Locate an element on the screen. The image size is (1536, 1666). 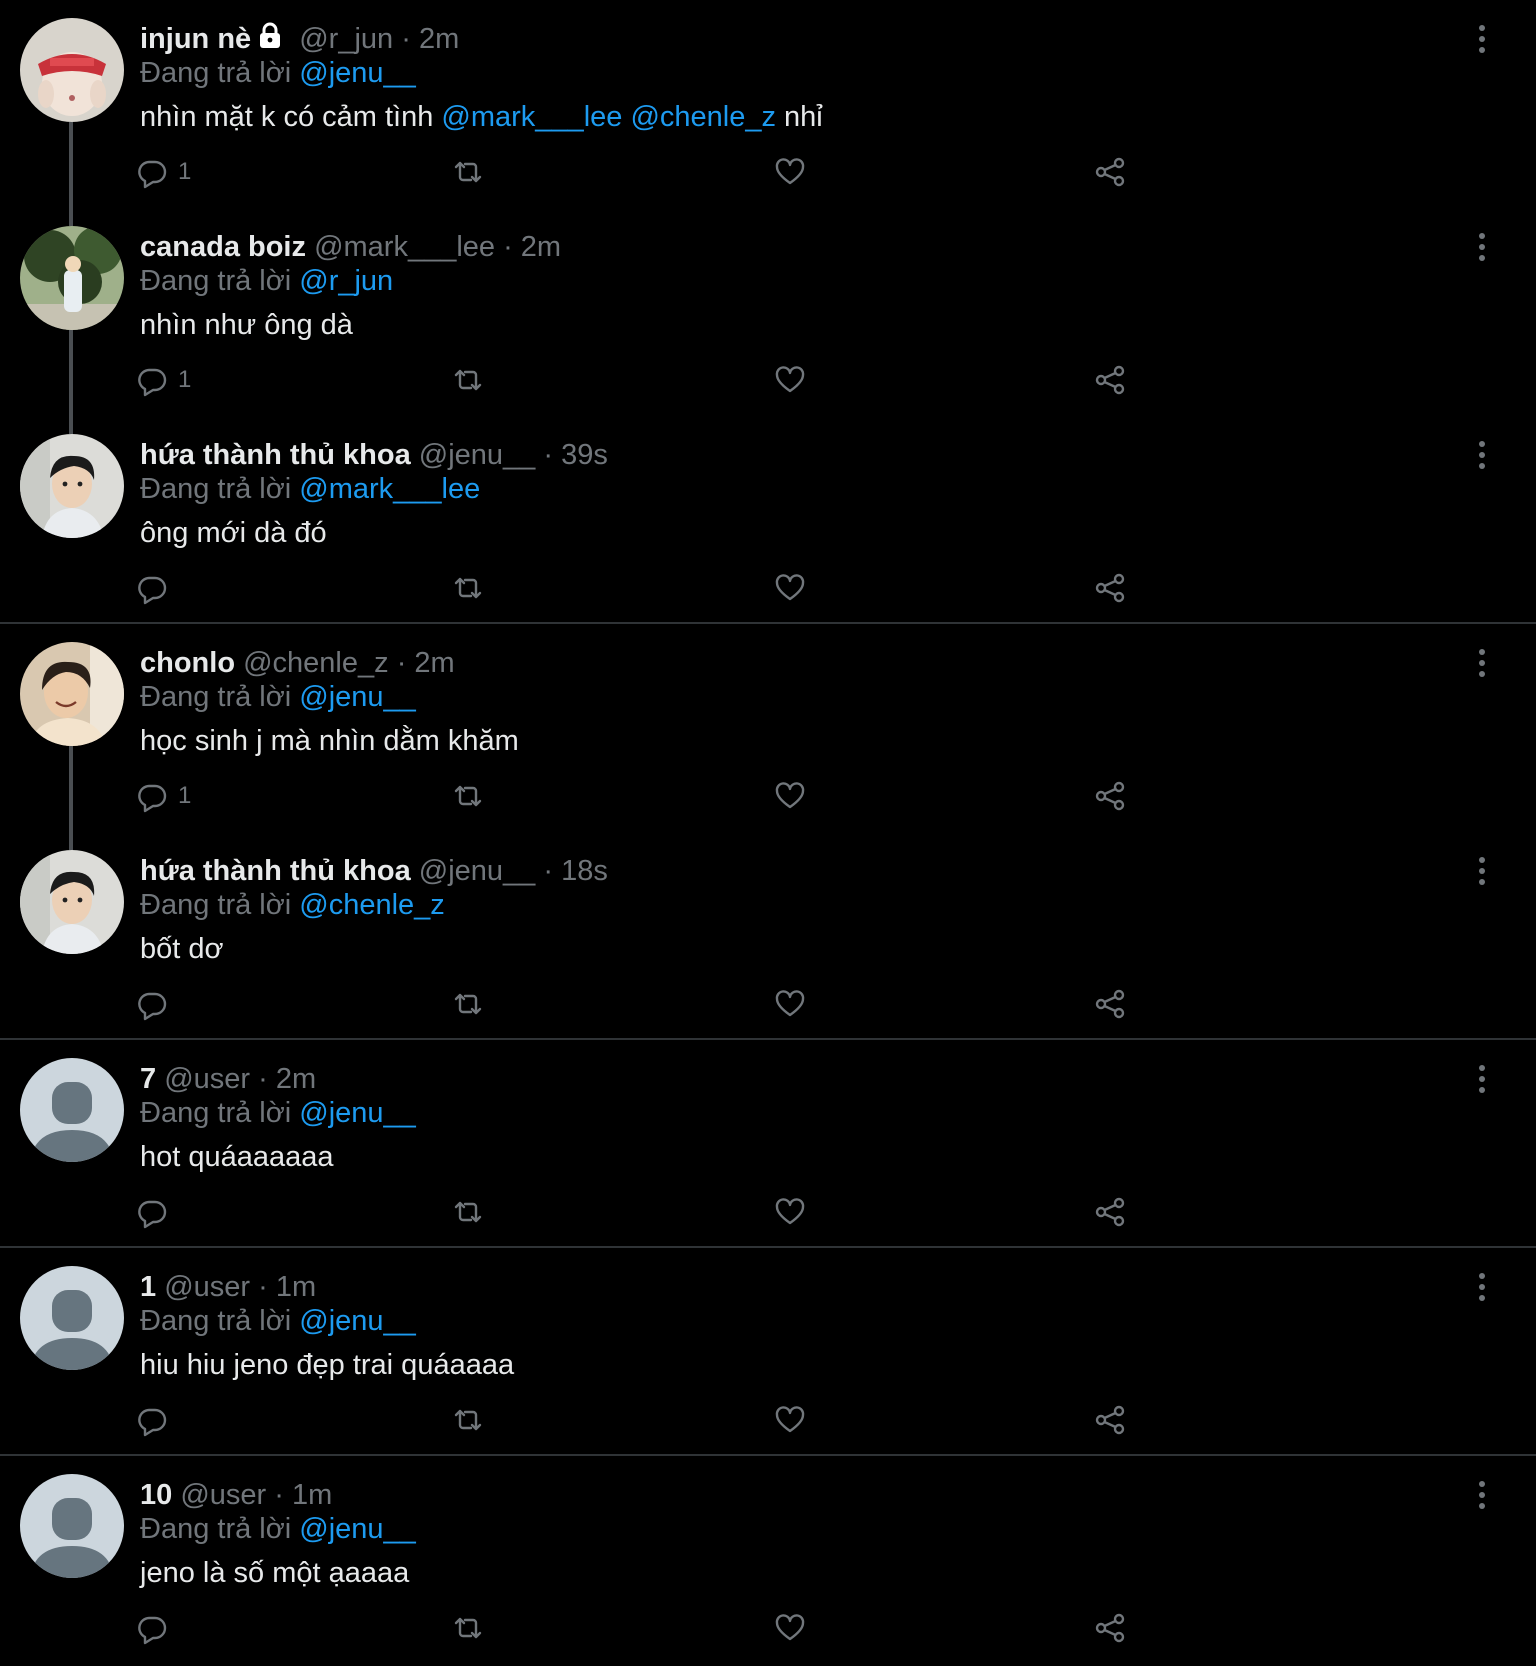
avatar-canada-boiz is located at coordinates (72, 278).